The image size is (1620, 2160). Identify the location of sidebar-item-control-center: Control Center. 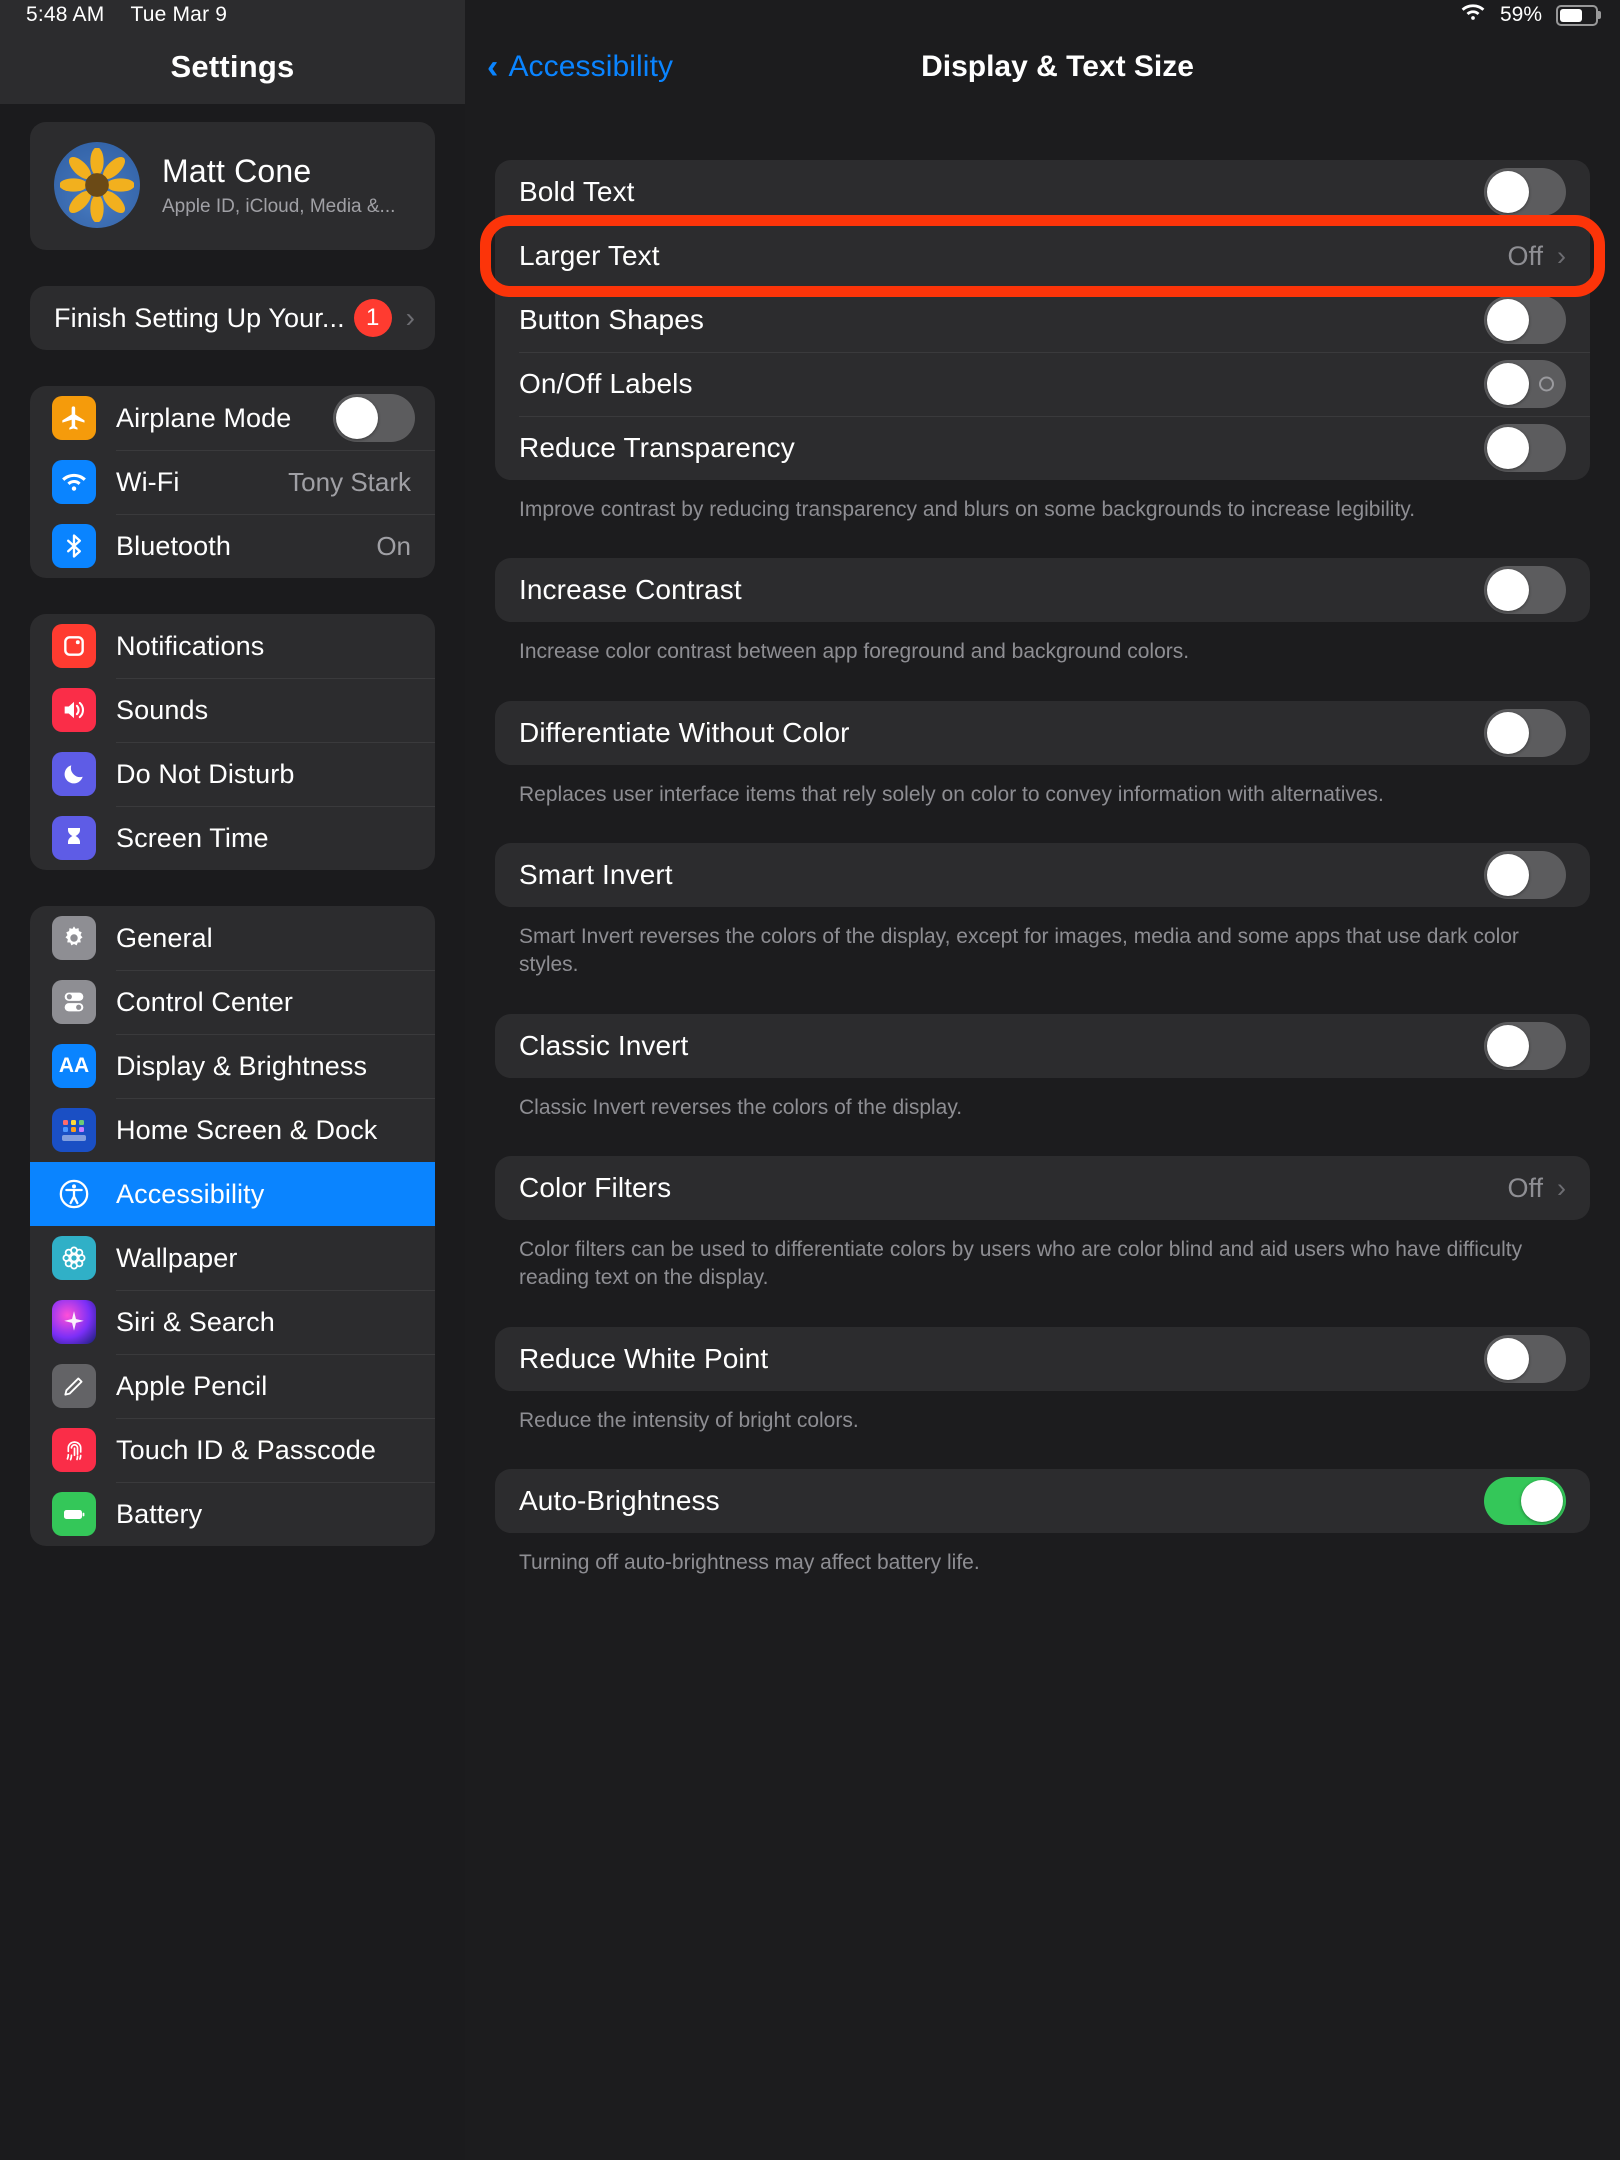
(232, 1002).